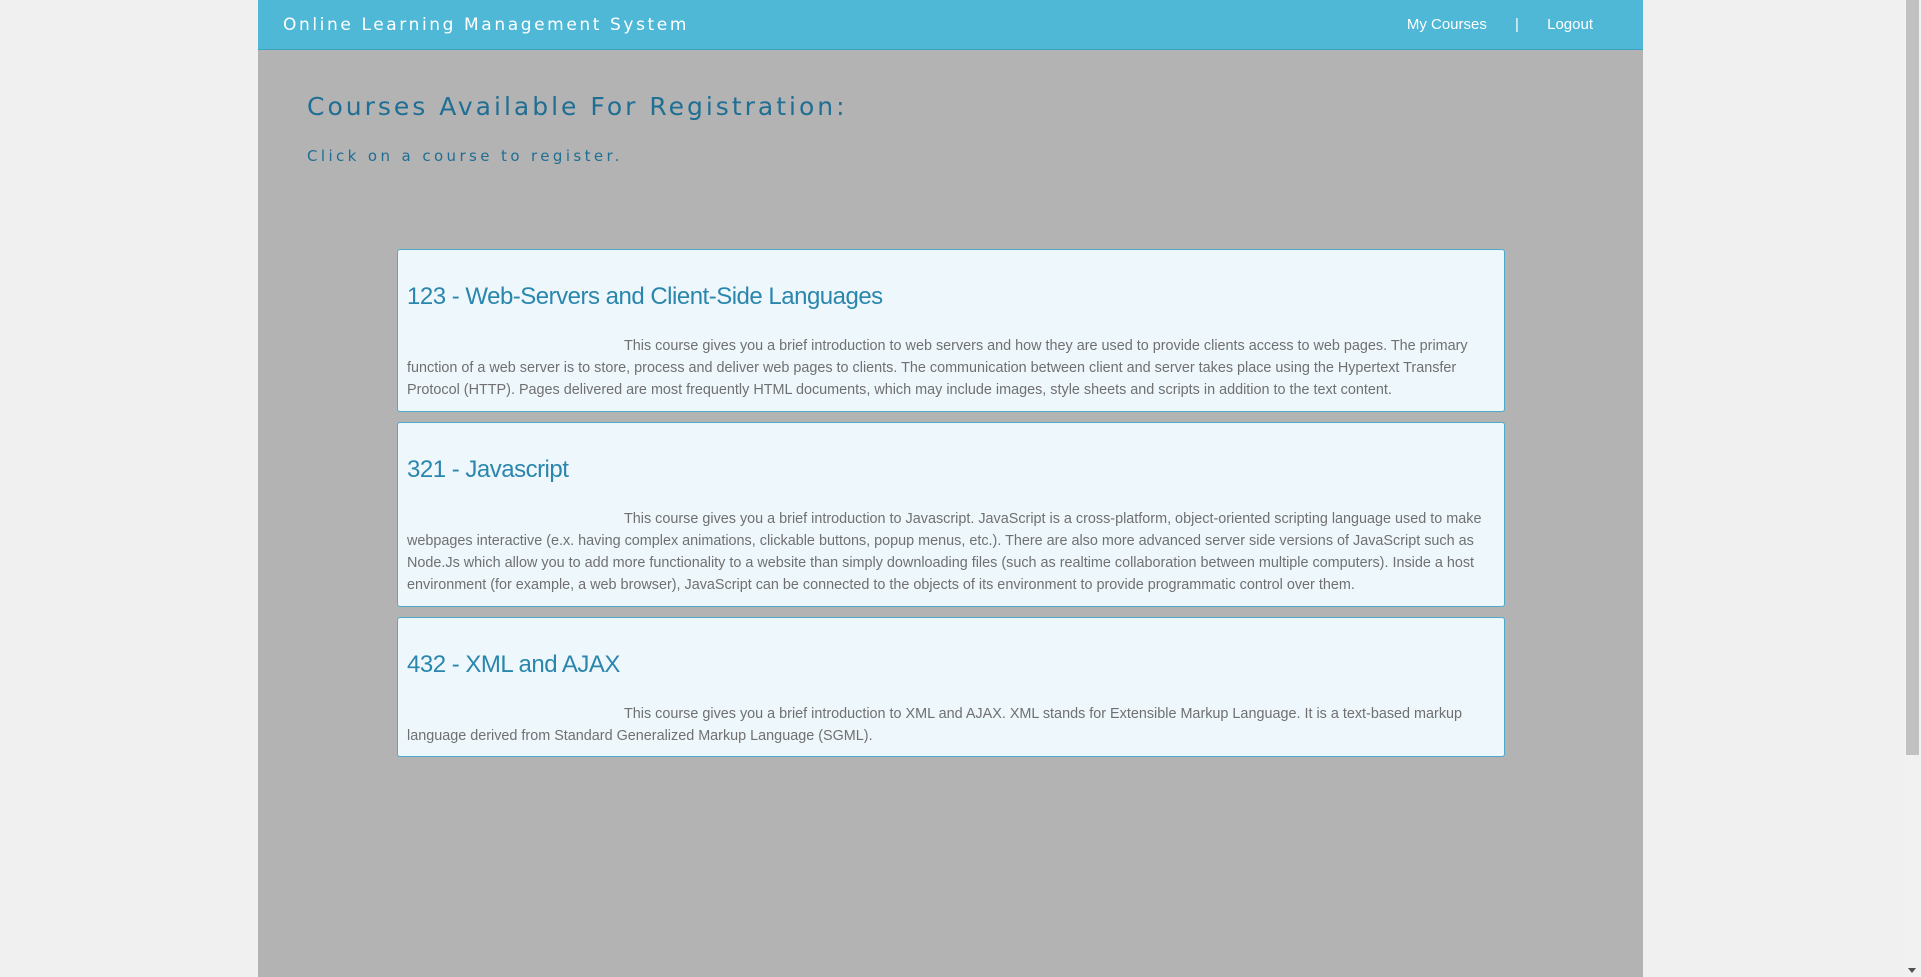 The image size is (1921, 977). I want to click on page-title: Courses Available For Registration:, so click(577, 106).